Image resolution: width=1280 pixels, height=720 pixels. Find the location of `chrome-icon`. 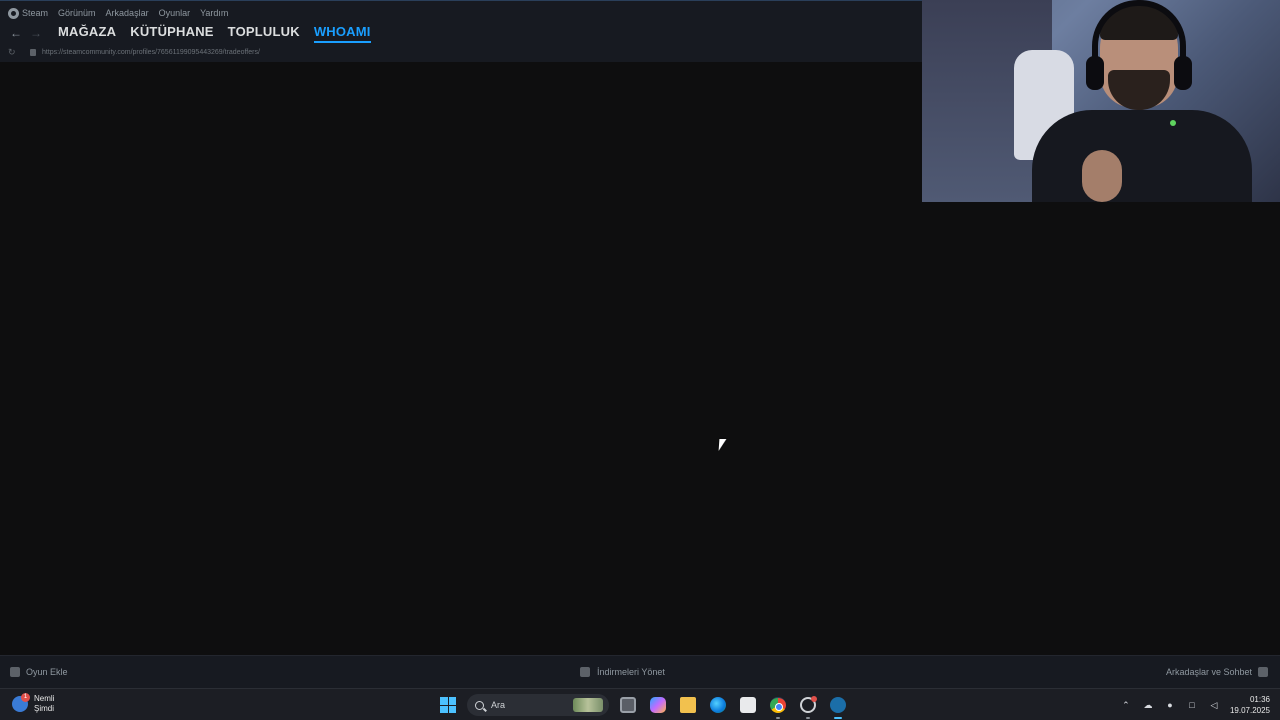

chrome-icon is located at coordinates (778, 705).